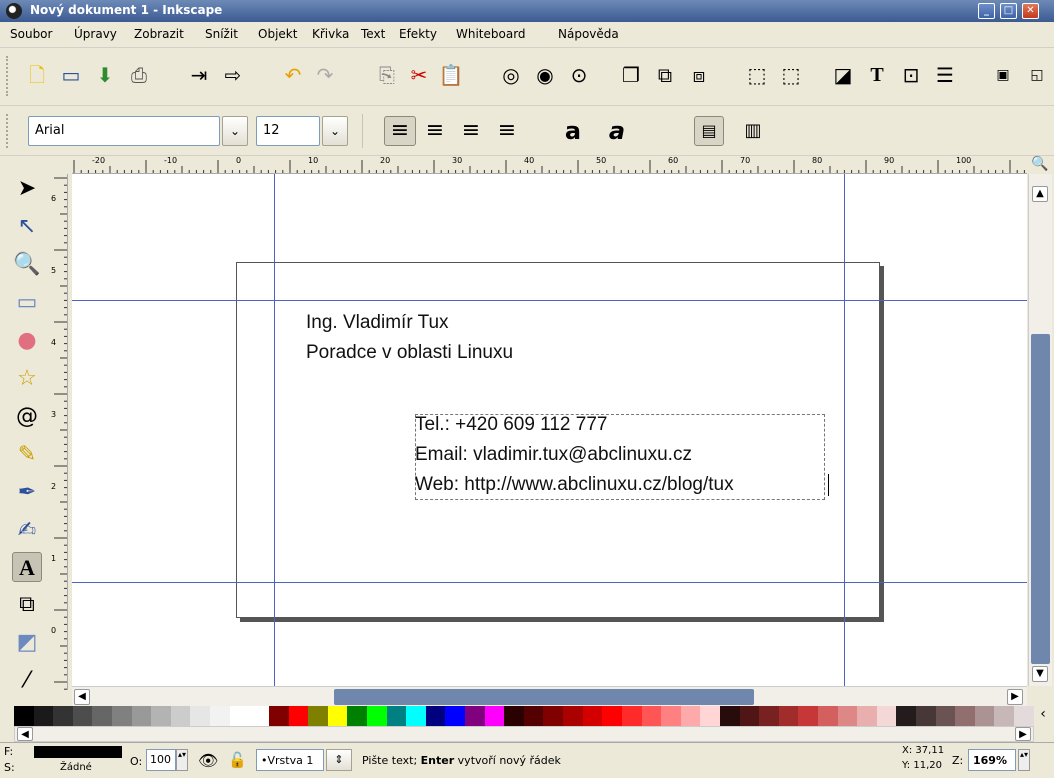 This screenshot has height=778, width=1054. What do you see at coordinates (235, 131) in the screenshot?
I see `font-family-dropdown-button: ⌄` at bounding box center [235, 131].